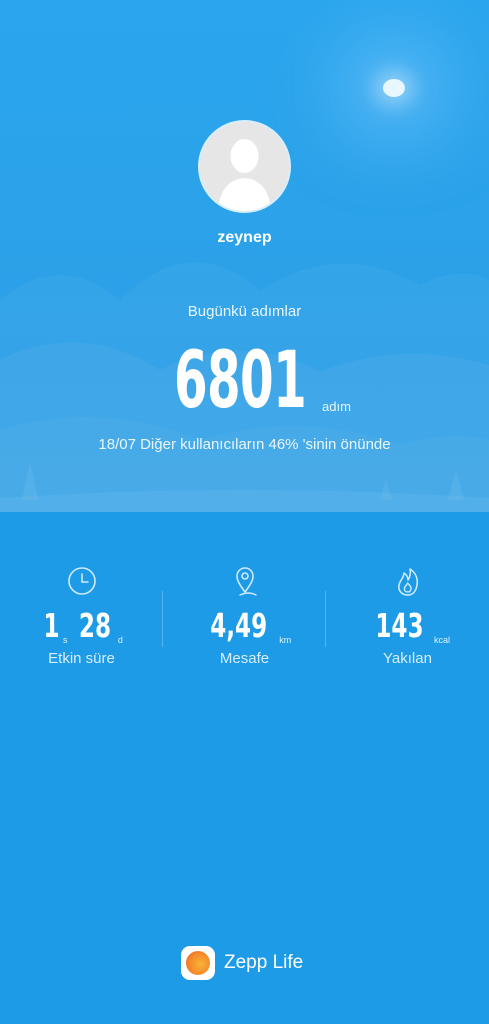 The width and height of the screenshot is (489, 1024). I want to click on distance-unit: km, so click(285, 640).